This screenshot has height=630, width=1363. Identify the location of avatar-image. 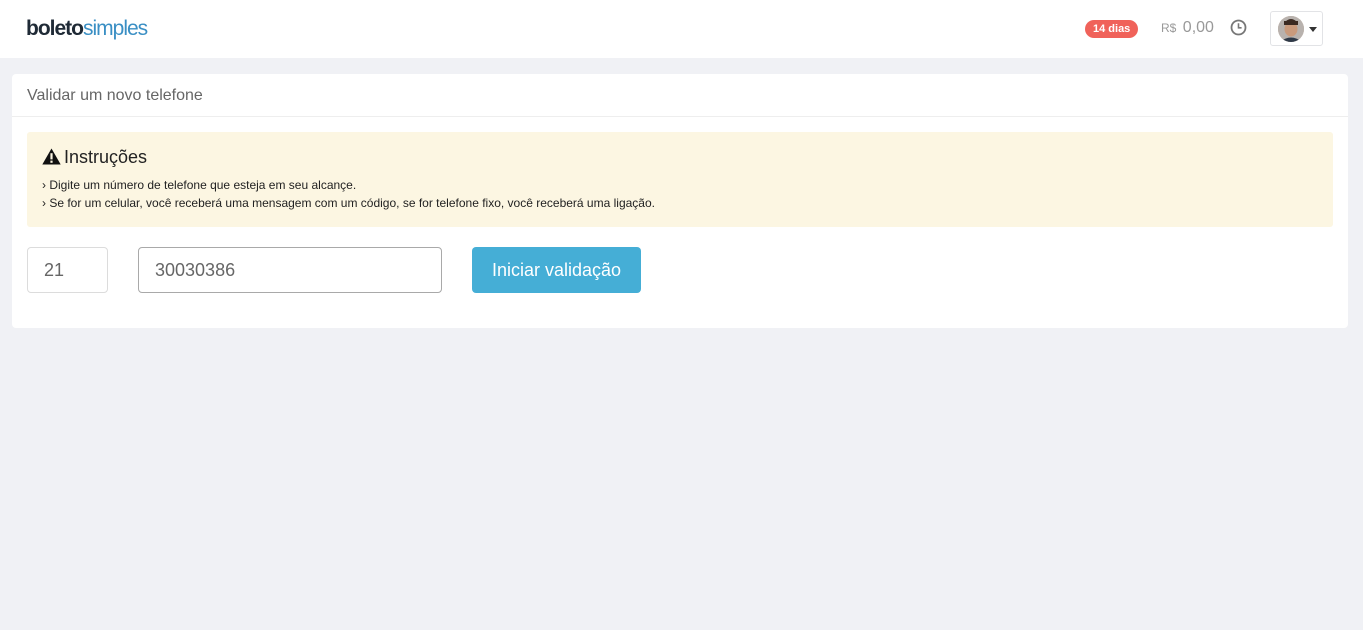
(1291, 29).